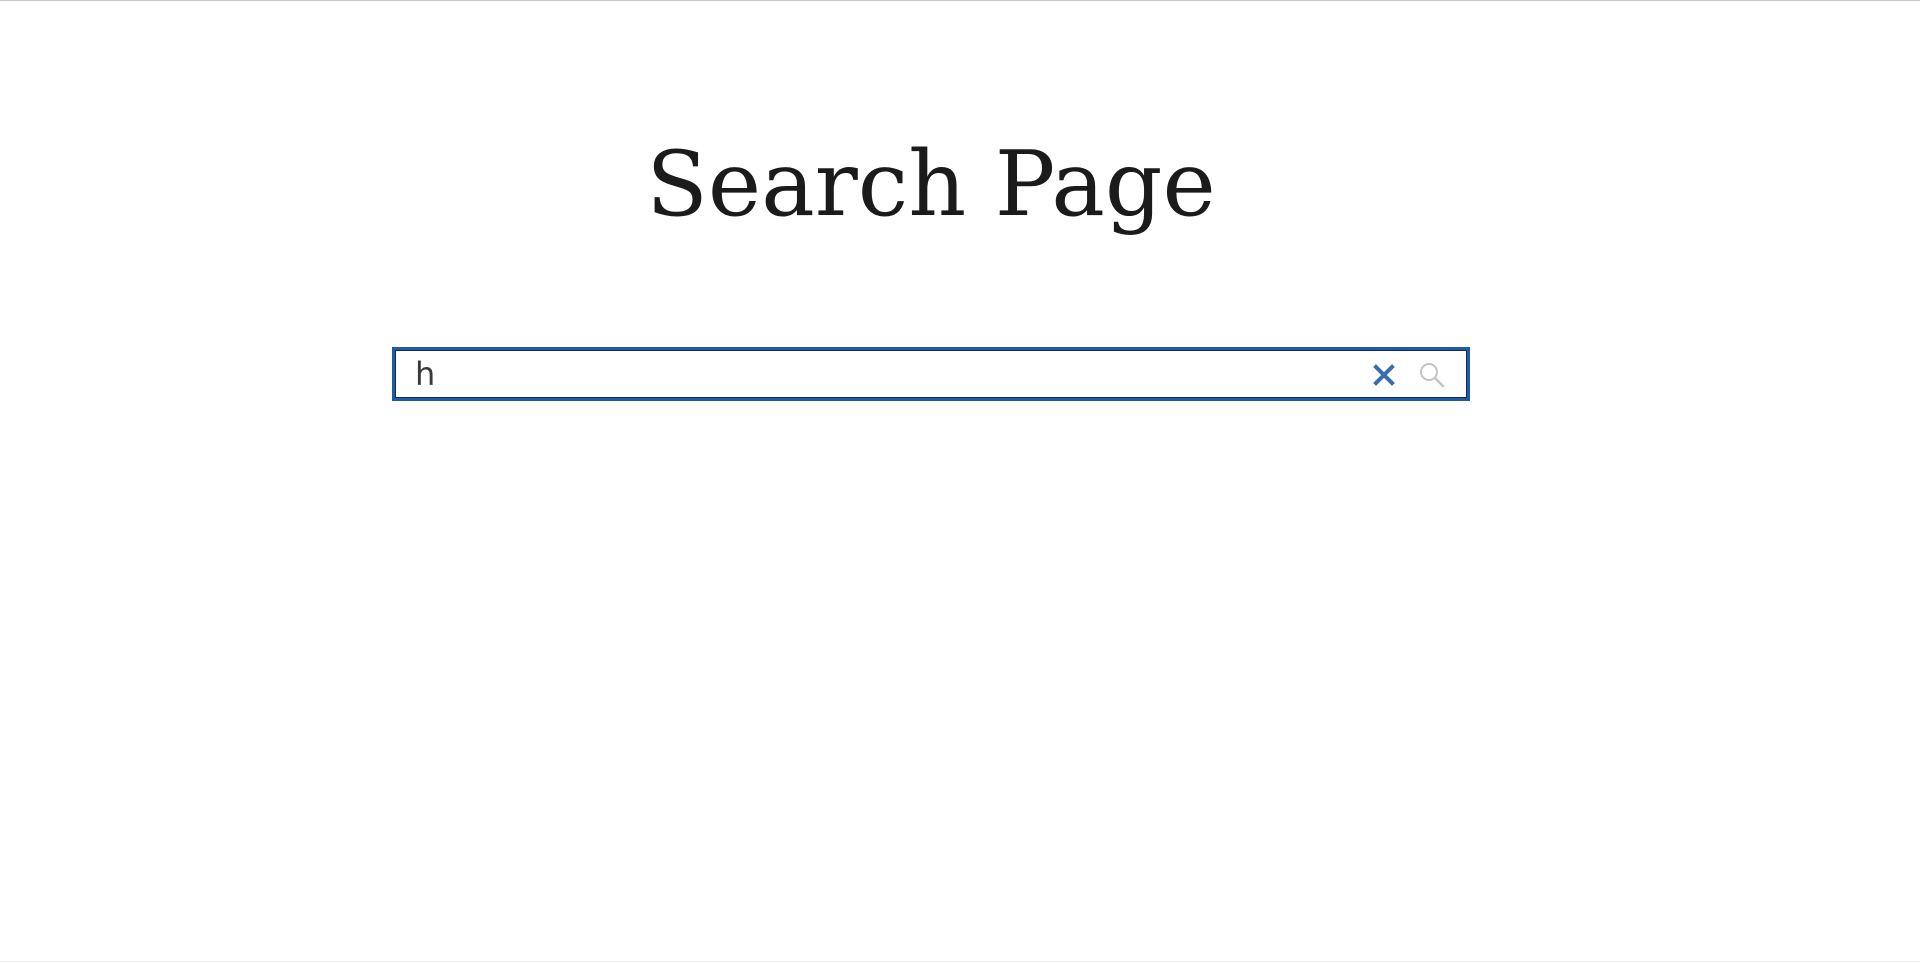 This screenshot has width=1920, height=964. Describe the element at coordinates (960, 961) in the screenshot. I see `page-divider` at that location.